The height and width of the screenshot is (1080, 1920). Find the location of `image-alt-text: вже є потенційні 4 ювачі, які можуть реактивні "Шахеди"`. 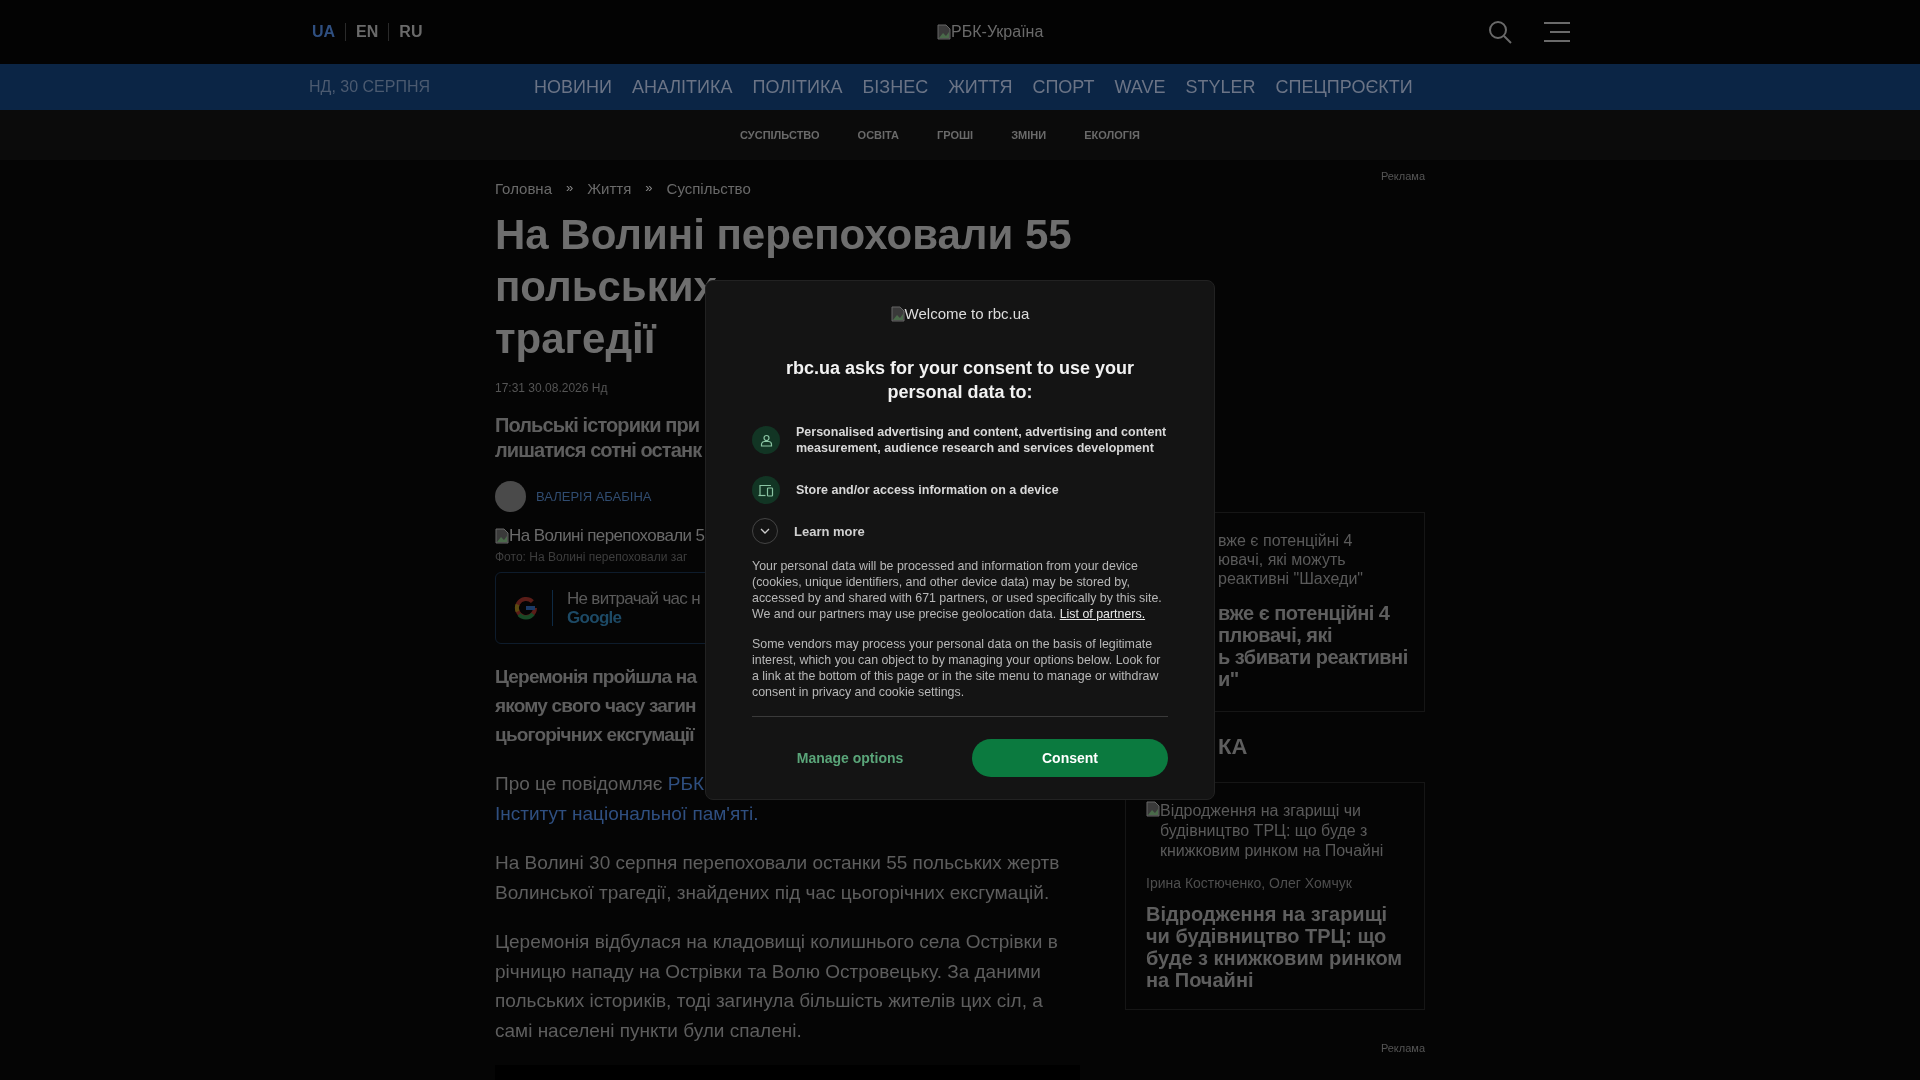

image-alt-text: вже є потенційні 4 ювачі, які можуть реактивні "Шахеди" is located at coordinates (1291, 559).